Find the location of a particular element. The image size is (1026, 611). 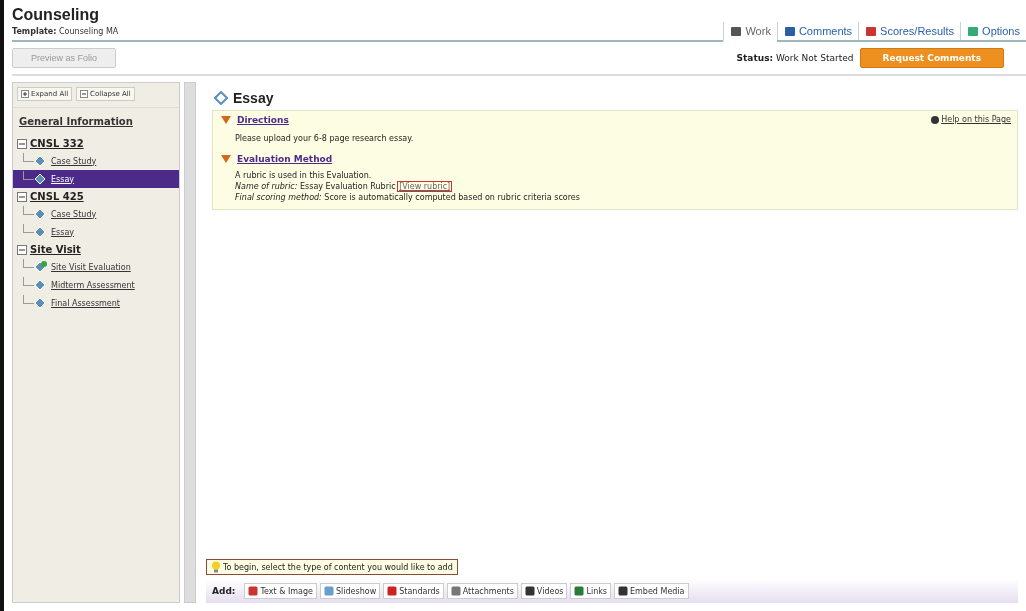

template-text: Template: Counseling MA is located at coordinates (66, 32).